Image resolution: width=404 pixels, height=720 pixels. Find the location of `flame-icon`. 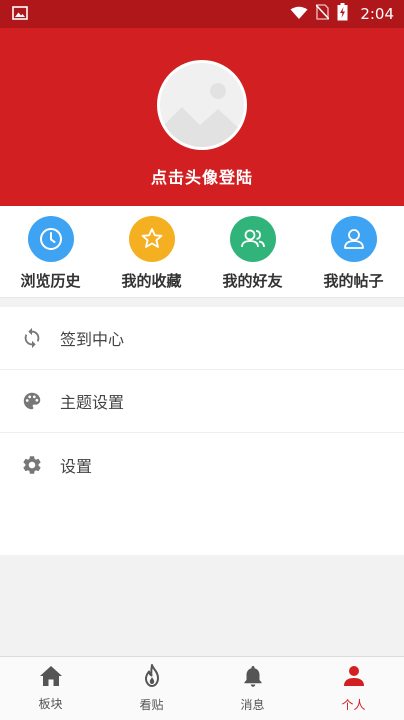

flame-icon is located at coordinates (152, 678).